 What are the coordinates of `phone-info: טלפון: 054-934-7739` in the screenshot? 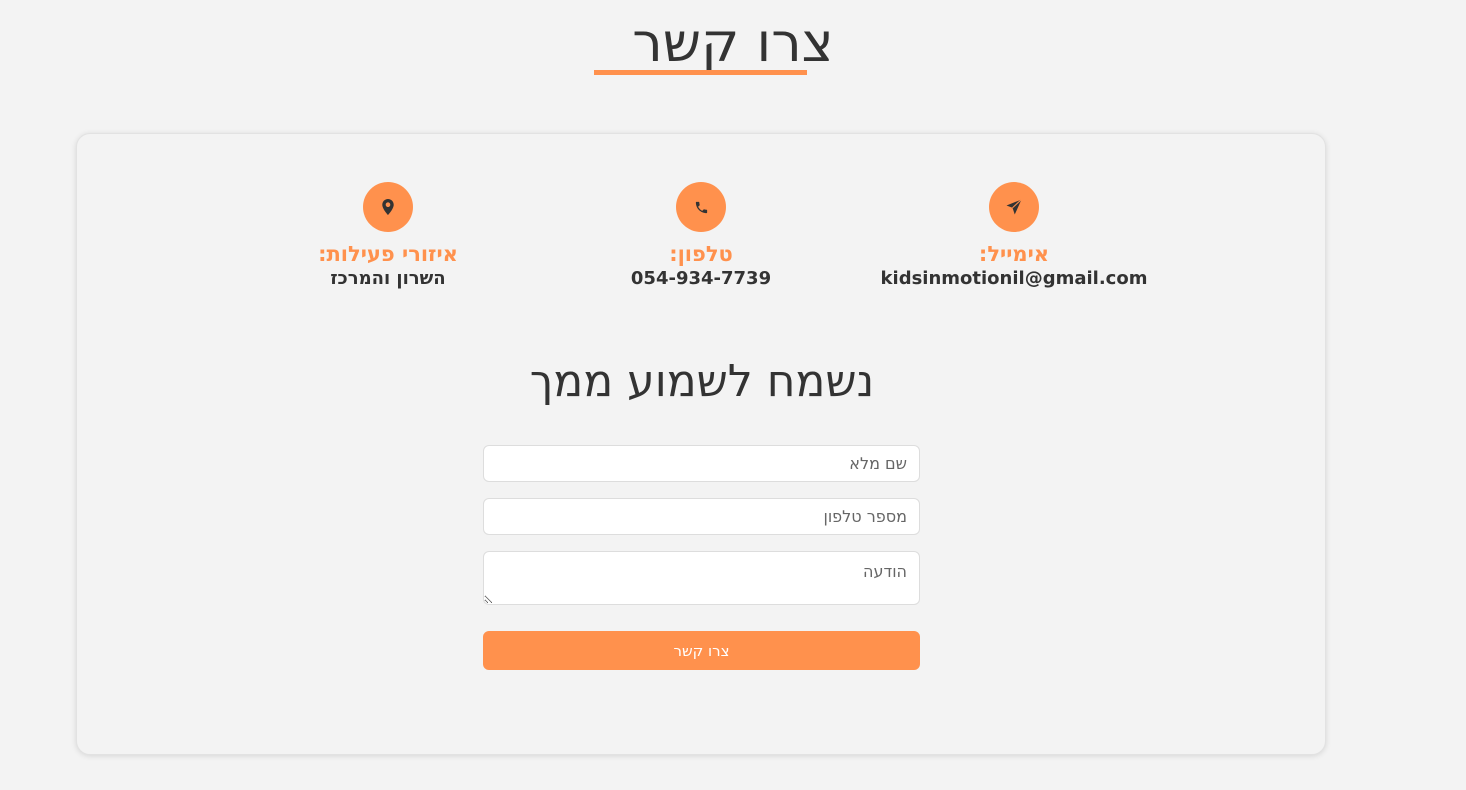 It's located at (701, 236).